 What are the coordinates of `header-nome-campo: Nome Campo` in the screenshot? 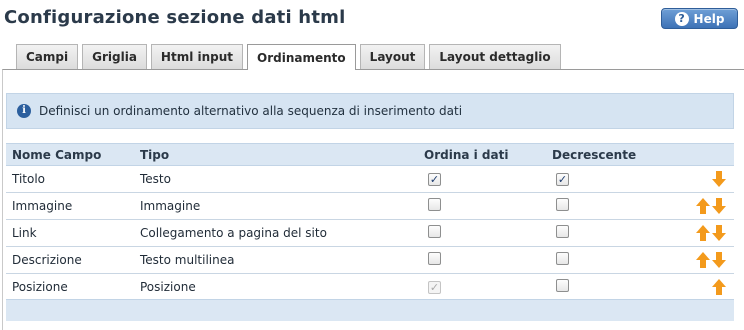 It's located at (57, 154).